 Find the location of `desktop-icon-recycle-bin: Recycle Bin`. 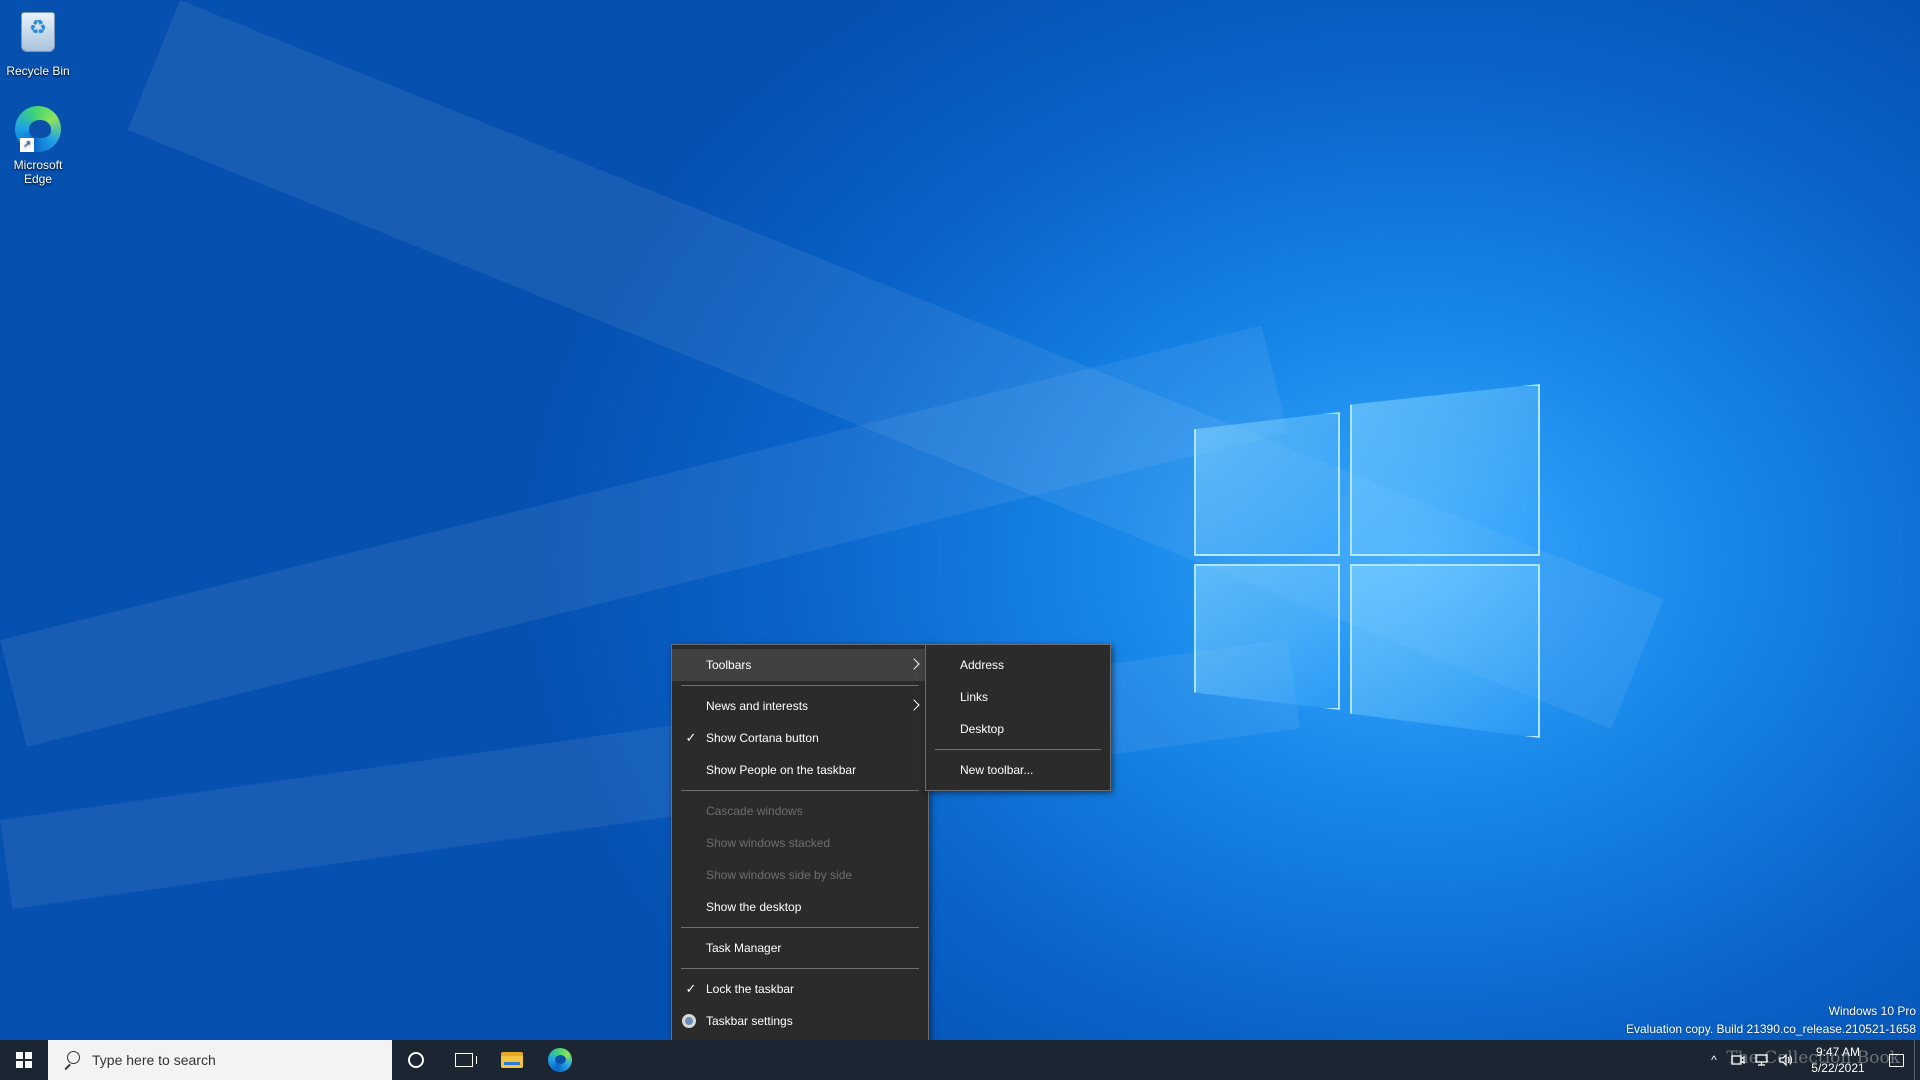

desktop-icon-recycle-bin: Recycle Bin is located at coordinates (38, 43).